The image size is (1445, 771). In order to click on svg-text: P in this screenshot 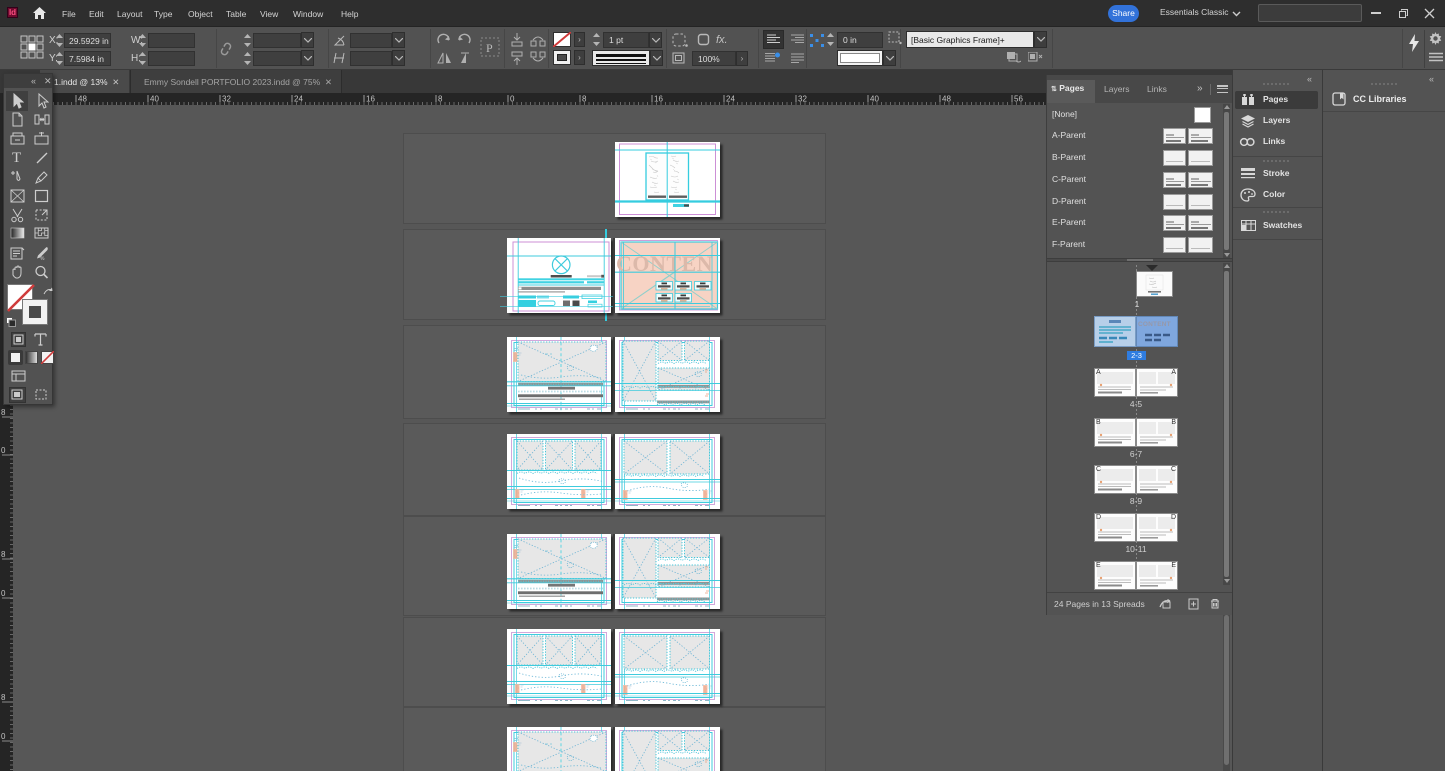, I will do `click(489, 48)`.